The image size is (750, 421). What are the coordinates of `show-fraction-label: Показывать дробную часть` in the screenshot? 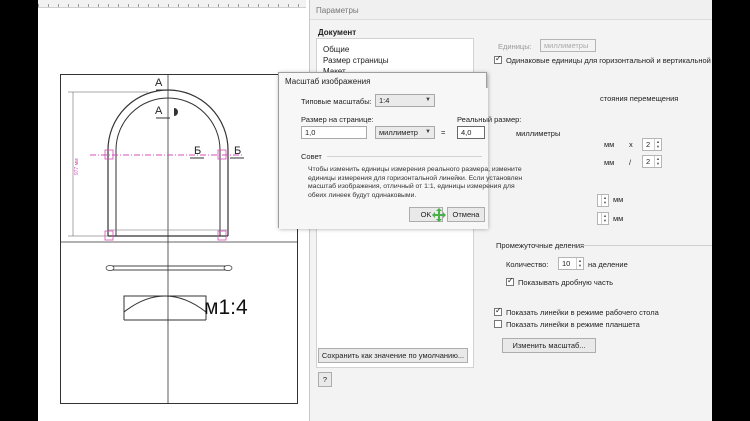 It's located at (566, 282).